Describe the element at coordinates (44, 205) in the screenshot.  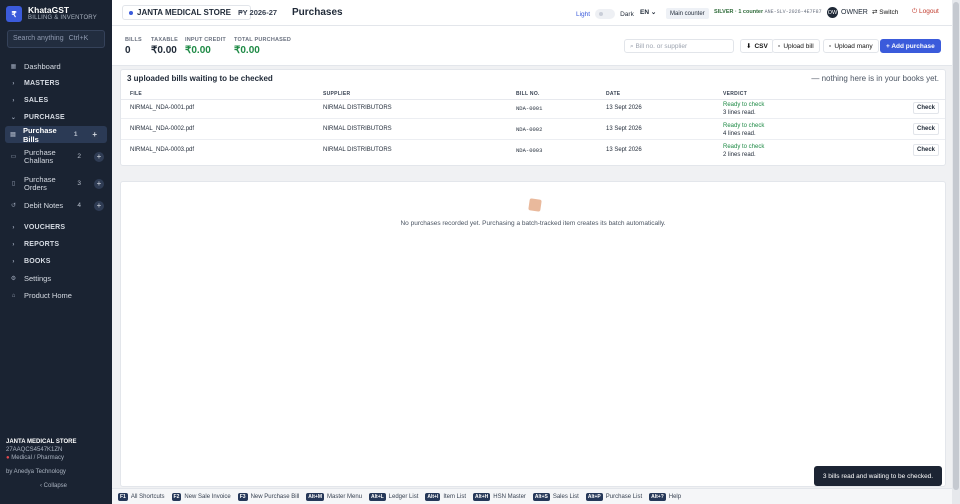
I see `sidebar-item-label: Debit Notes` at that location.